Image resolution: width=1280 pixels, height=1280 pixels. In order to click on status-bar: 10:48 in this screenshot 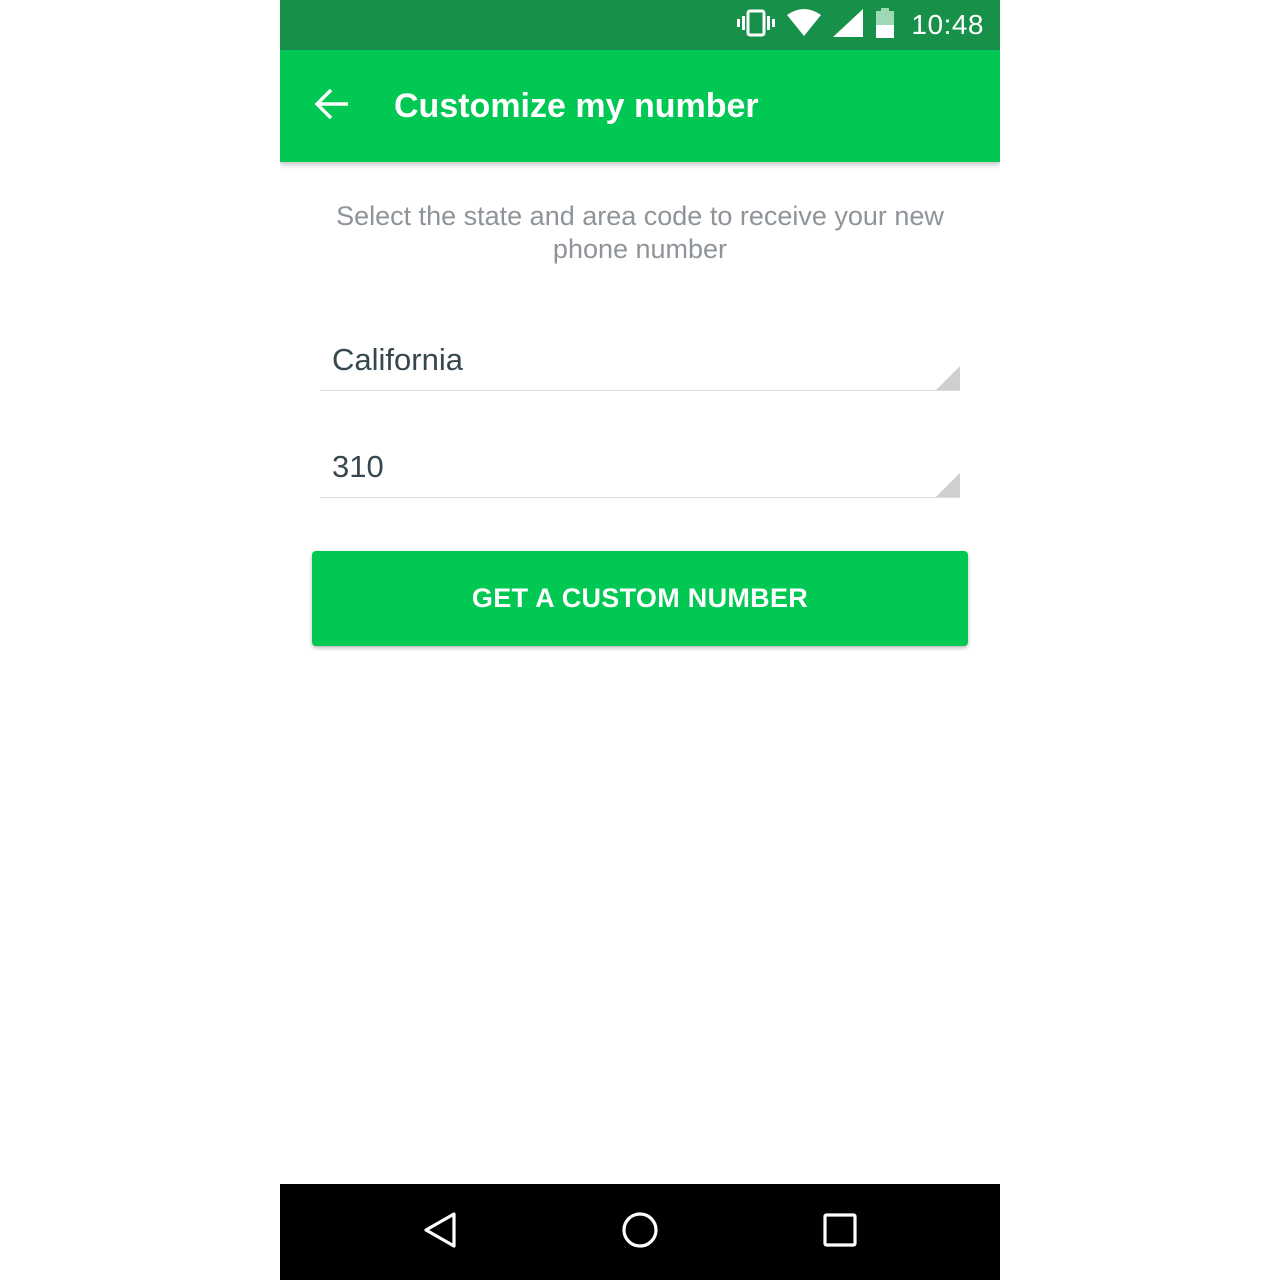, I will do `click(640, 25)`.